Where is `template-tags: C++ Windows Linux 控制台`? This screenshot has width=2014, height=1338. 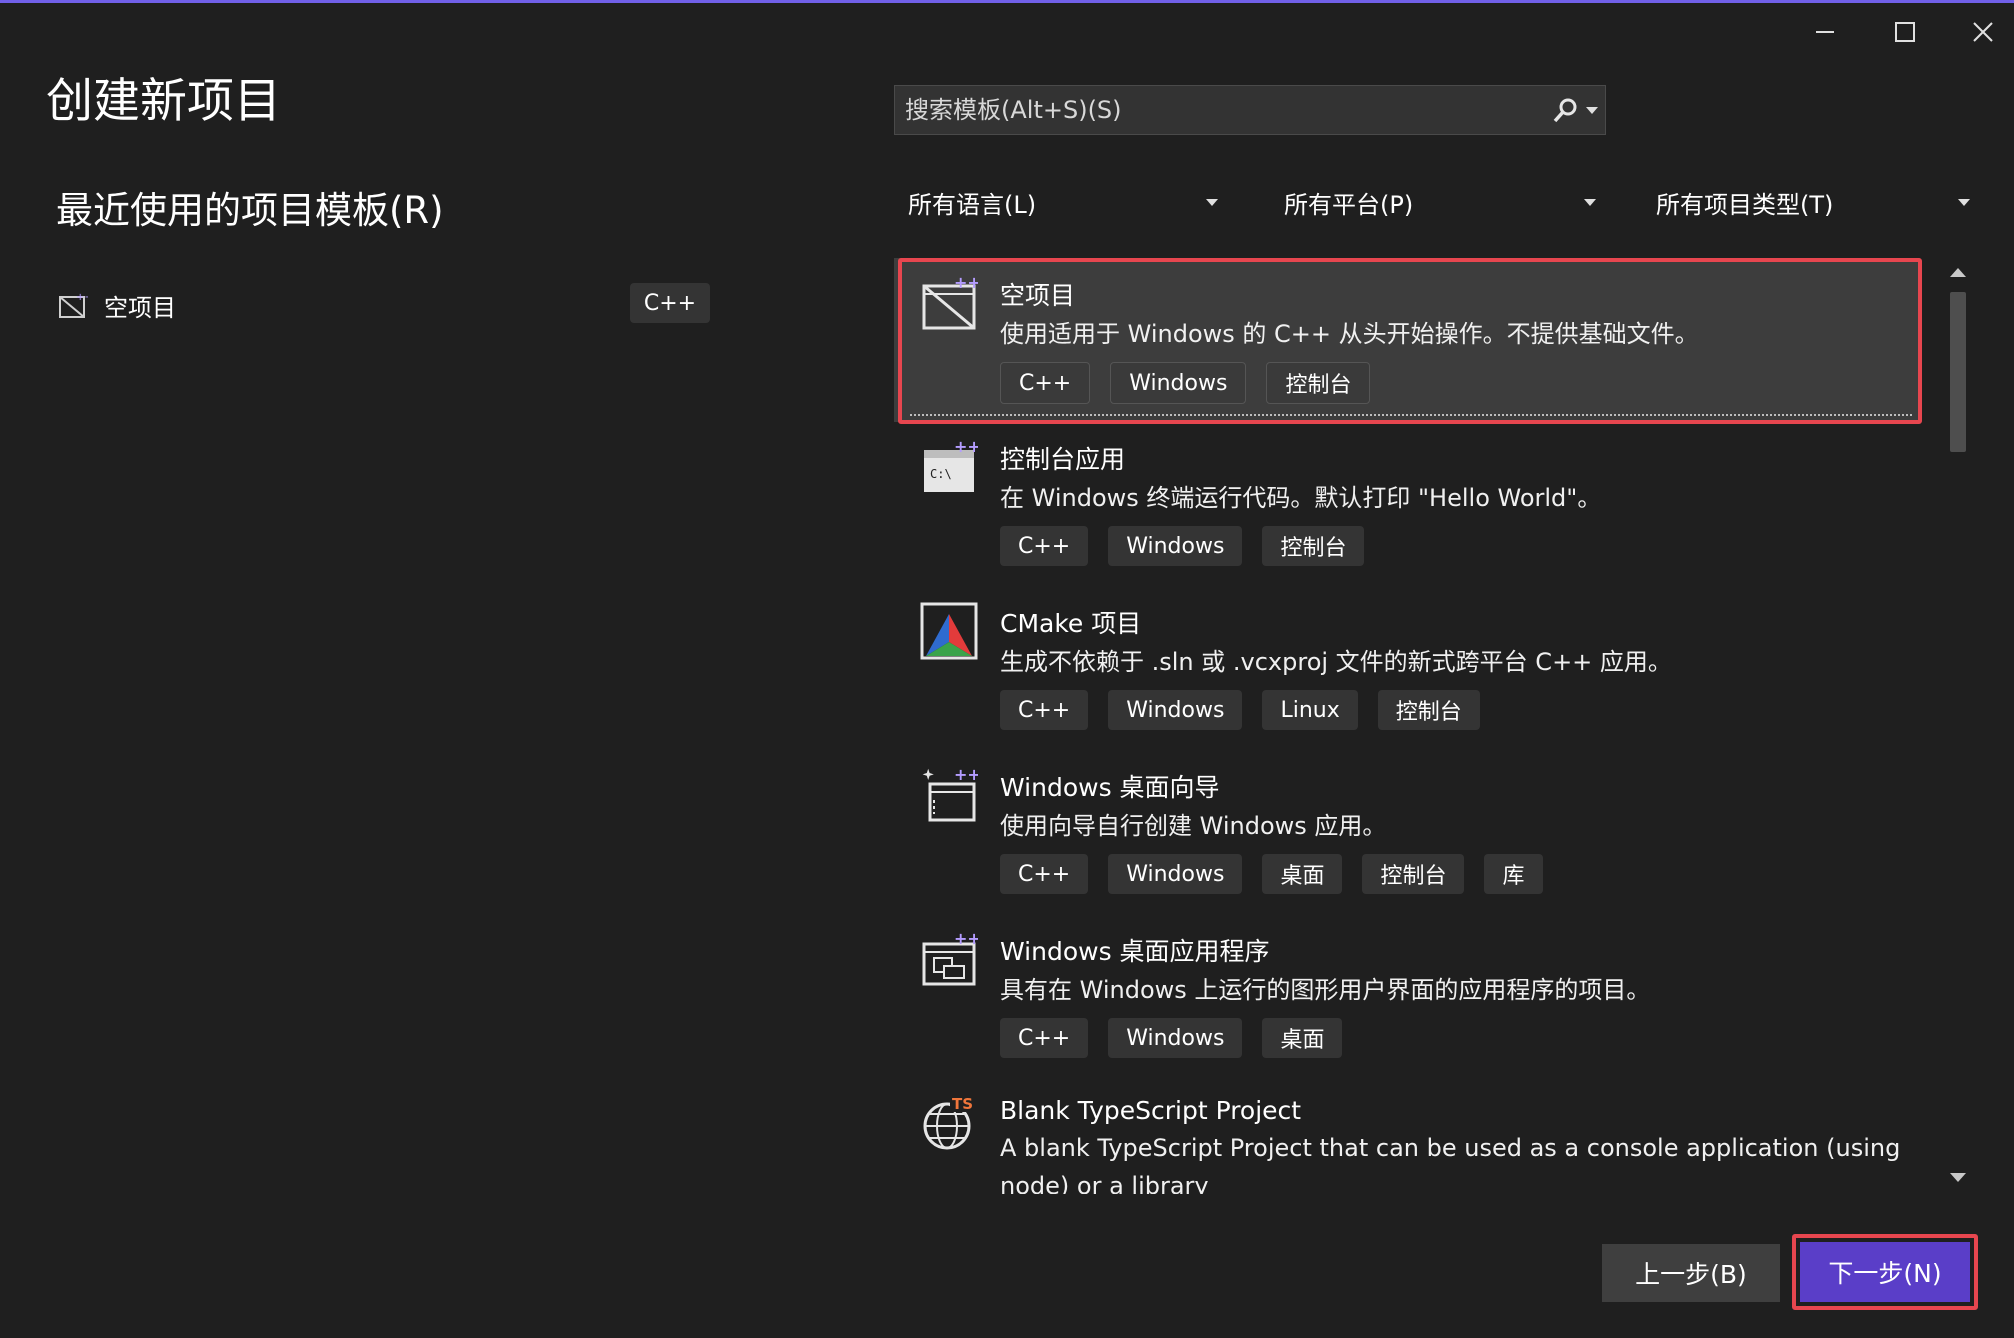
template-tags: C++ Windows Linux 控制台 is located at coordinates (1240, 710).